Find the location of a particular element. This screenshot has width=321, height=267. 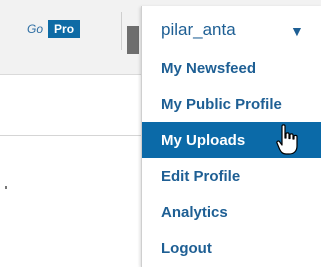

menu-item-my-uploads: My Uploads is located at coordinates (231, 140).